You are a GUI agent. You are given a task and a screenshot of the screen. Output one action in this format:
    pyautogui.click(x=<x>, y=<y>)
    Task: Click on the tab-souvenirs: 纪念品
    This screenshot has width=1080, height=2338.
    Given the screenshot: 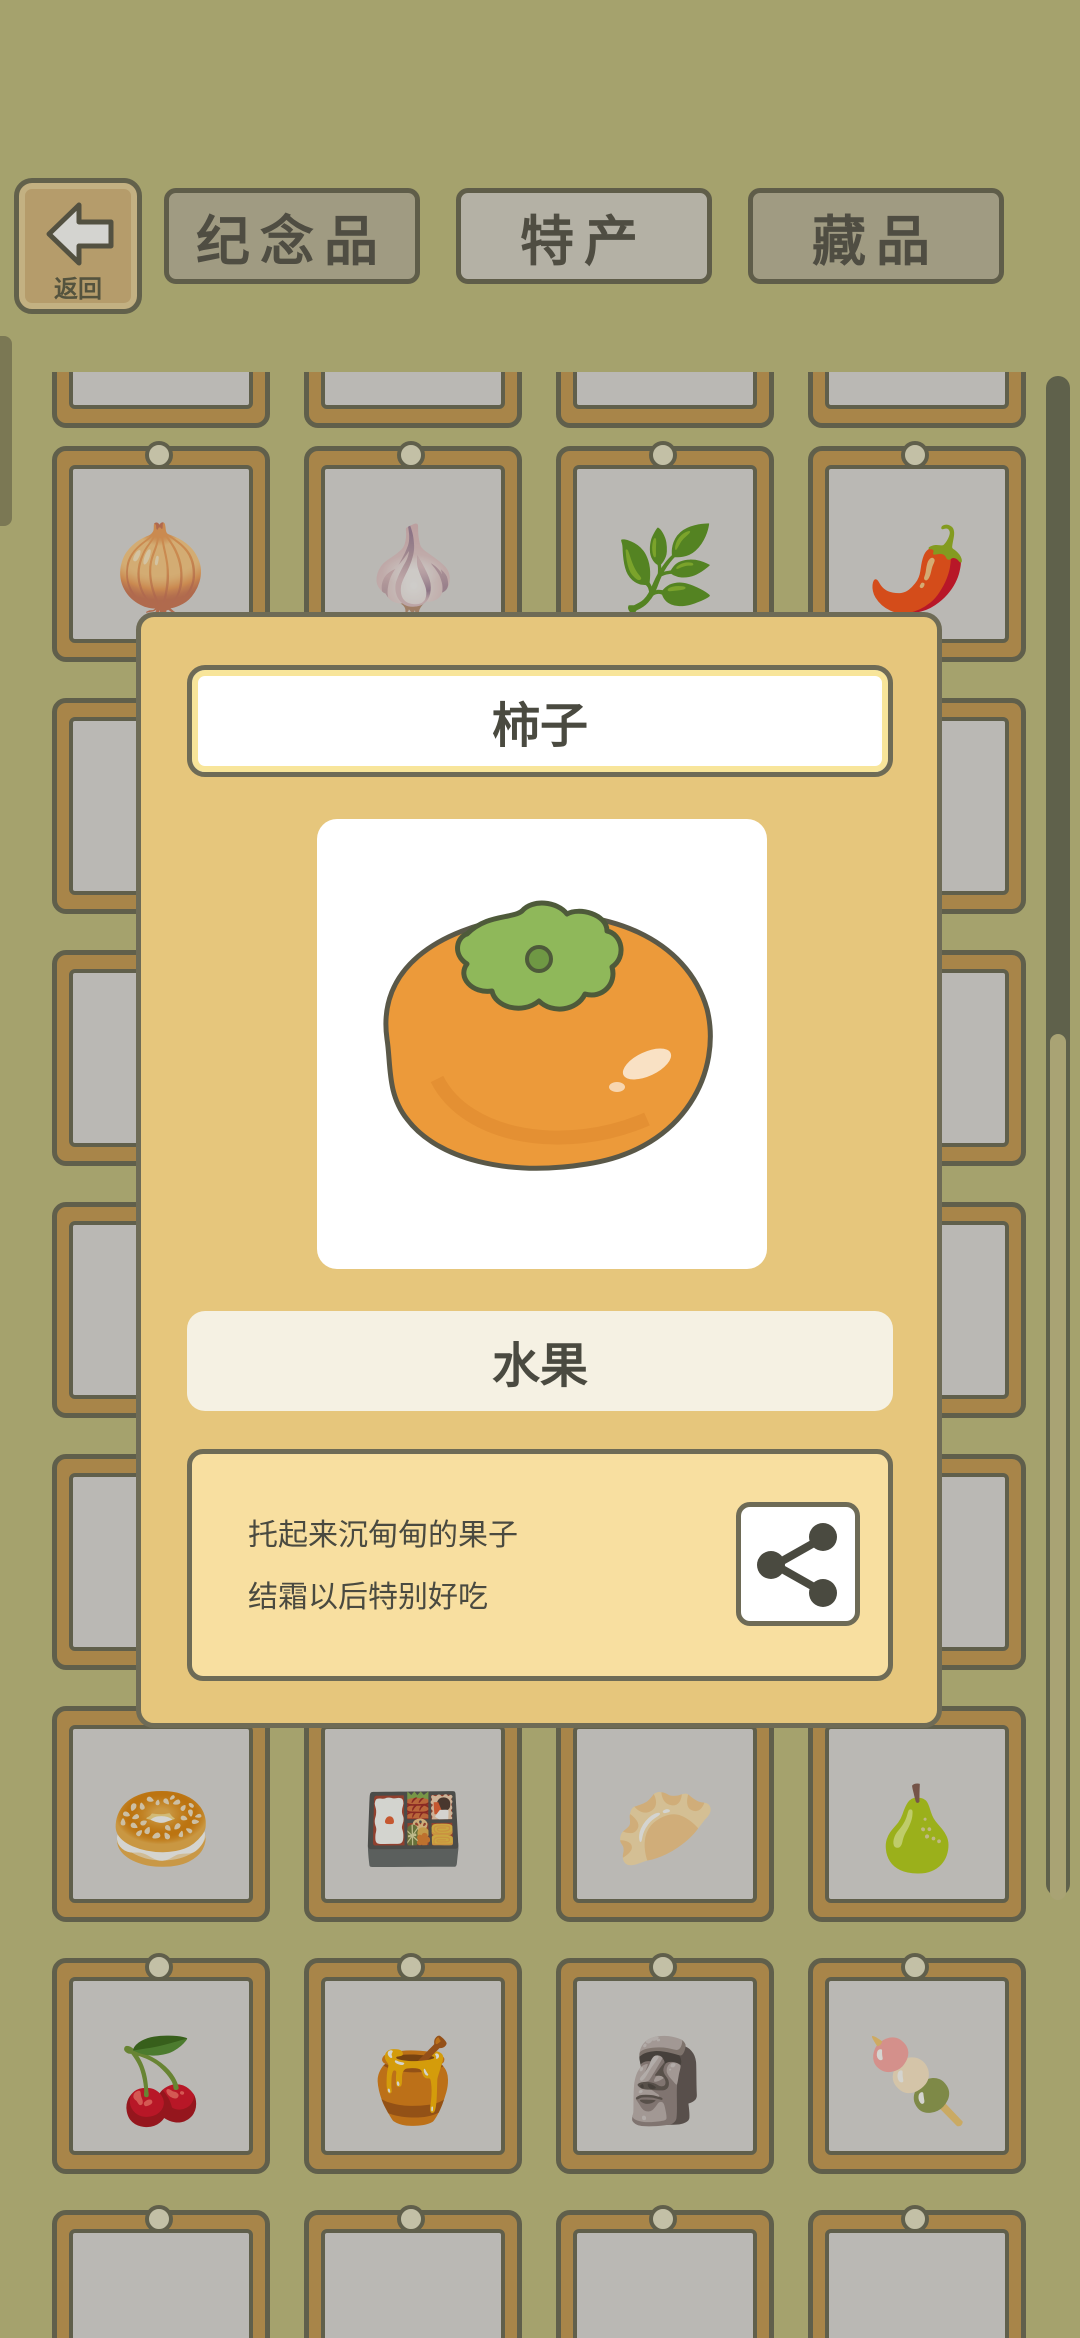 What is the action you would take?
    pyautogui.click(x=292, y=236)
    